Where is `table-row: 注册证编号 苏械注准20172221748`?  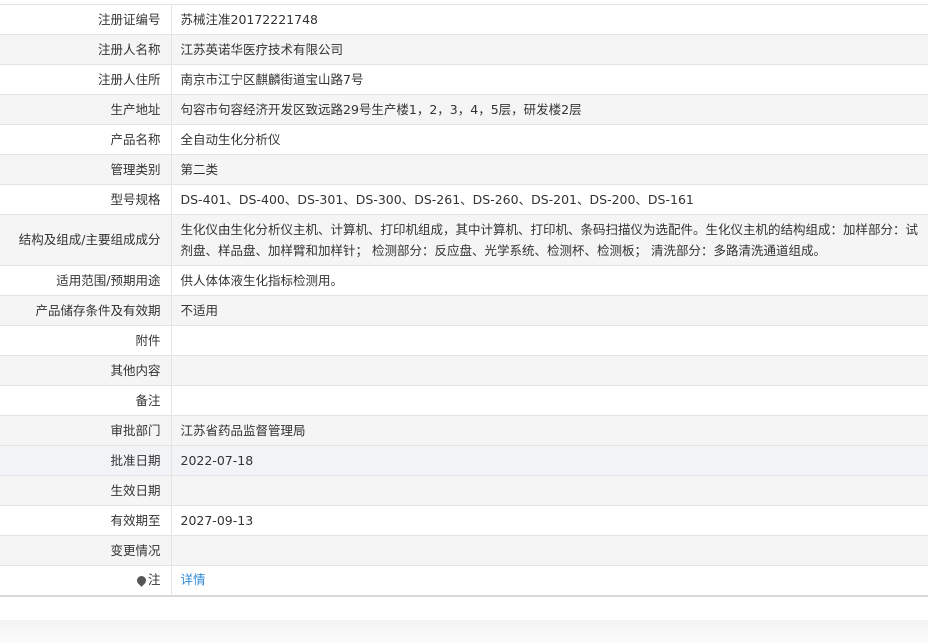
table-row: 注册证编号 苏械注准20172221748 is located at coordinates (464, 19).